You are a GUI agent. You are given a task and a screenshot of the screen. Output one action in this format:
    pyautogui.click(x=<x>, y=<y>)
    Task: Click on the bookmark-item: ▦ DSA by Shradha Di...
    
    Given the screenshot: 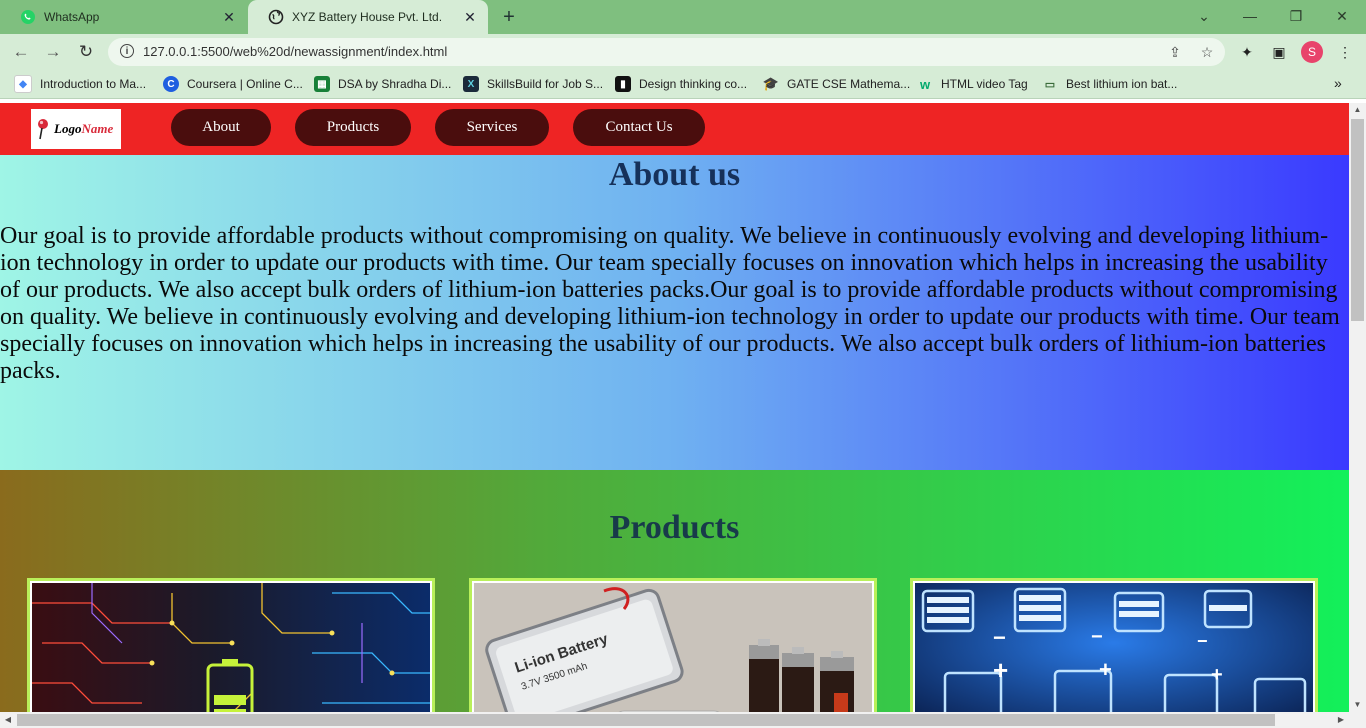 What is the action you would take?
    pyautogui.click(x=382, y=84)
    